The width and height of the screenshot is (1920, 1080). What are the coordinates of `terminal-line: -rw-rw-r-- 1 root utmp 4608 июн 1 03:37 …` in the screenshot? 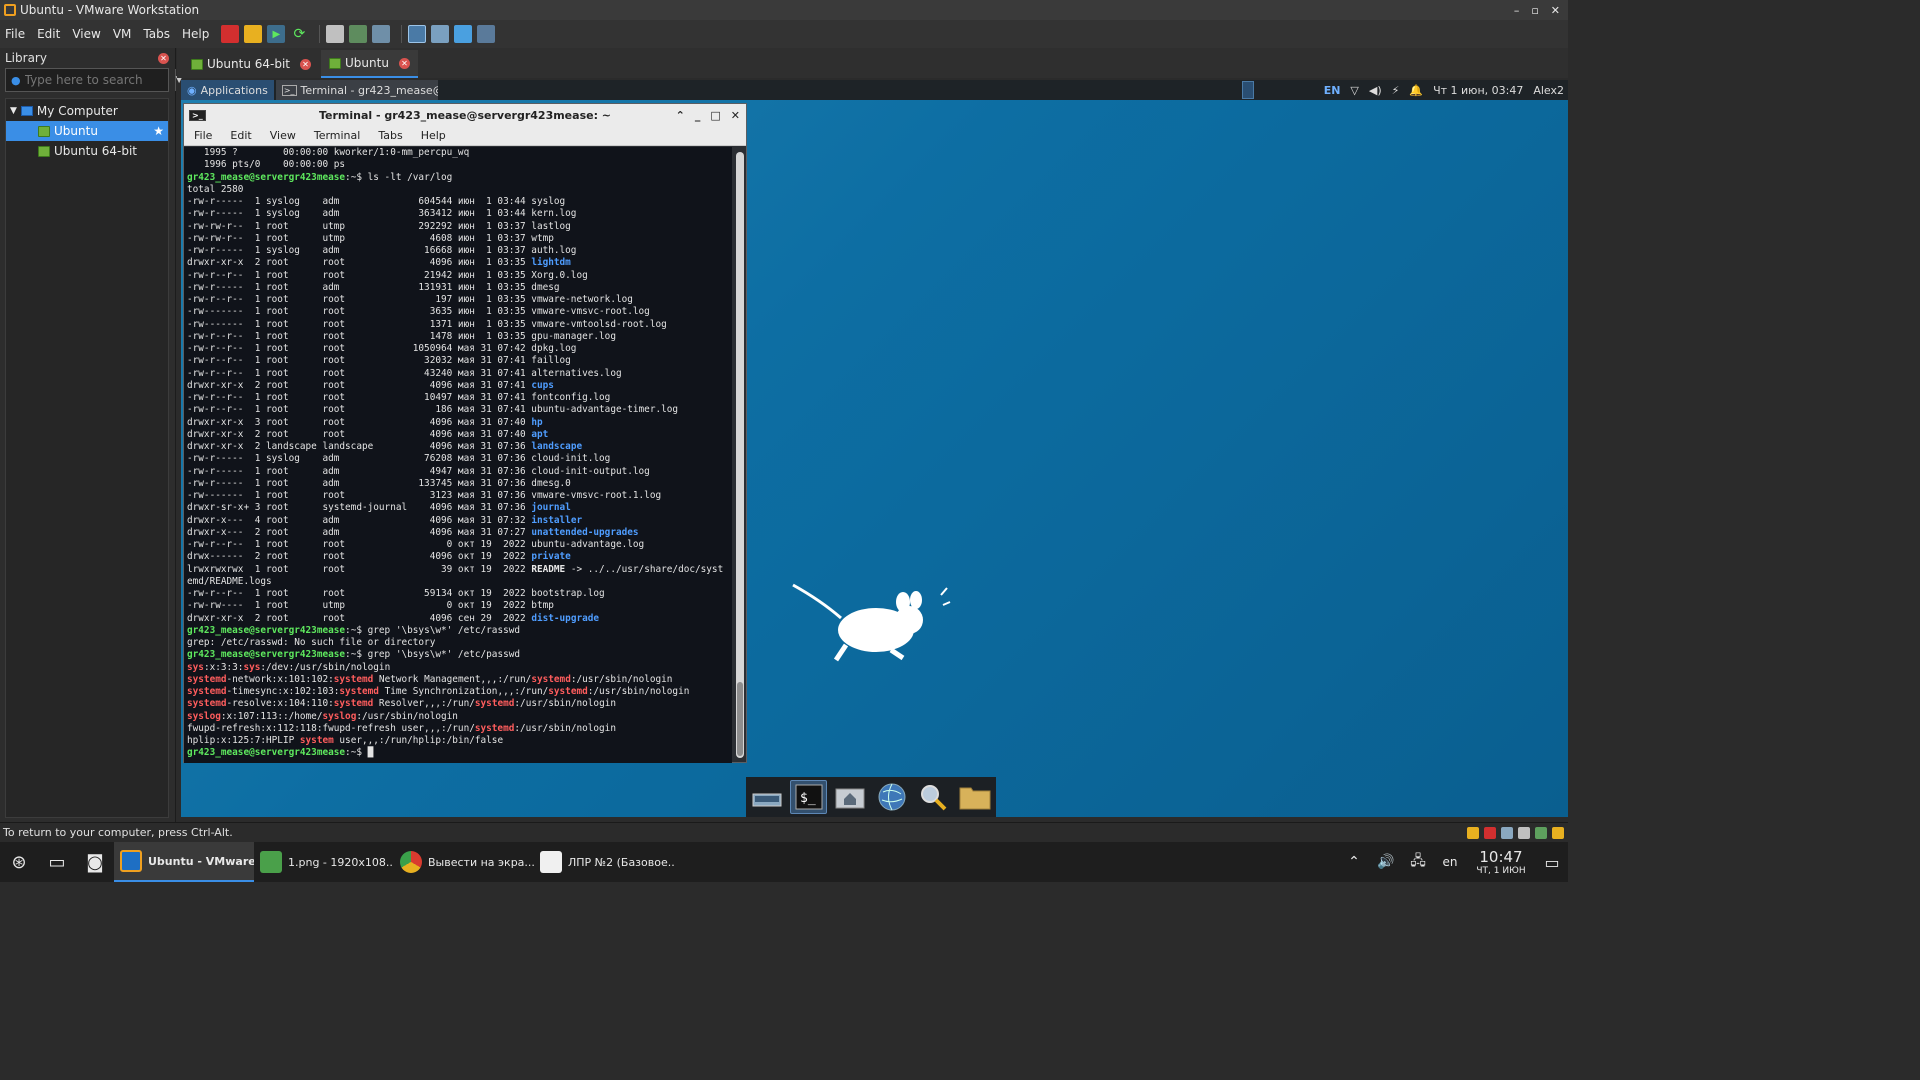 It's located at (459, 239).